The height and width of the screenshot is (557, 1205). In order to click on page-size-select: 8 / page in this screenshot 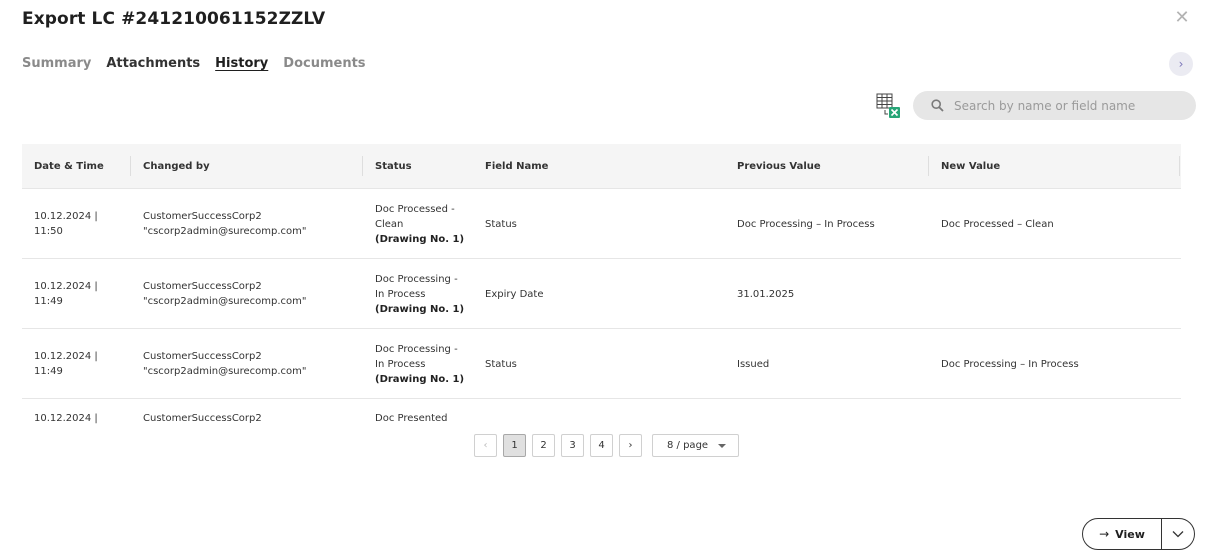, I will do `click(695, 445)`.